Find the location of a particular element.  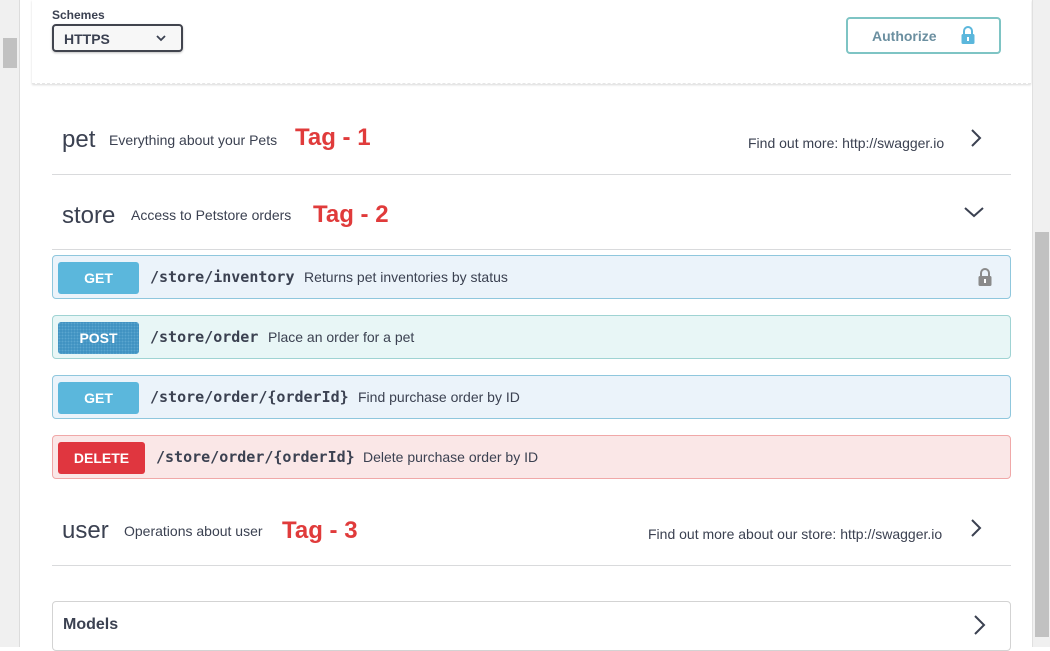

operation-summary: Place an order for a pet is located at coordinates (341, 337).